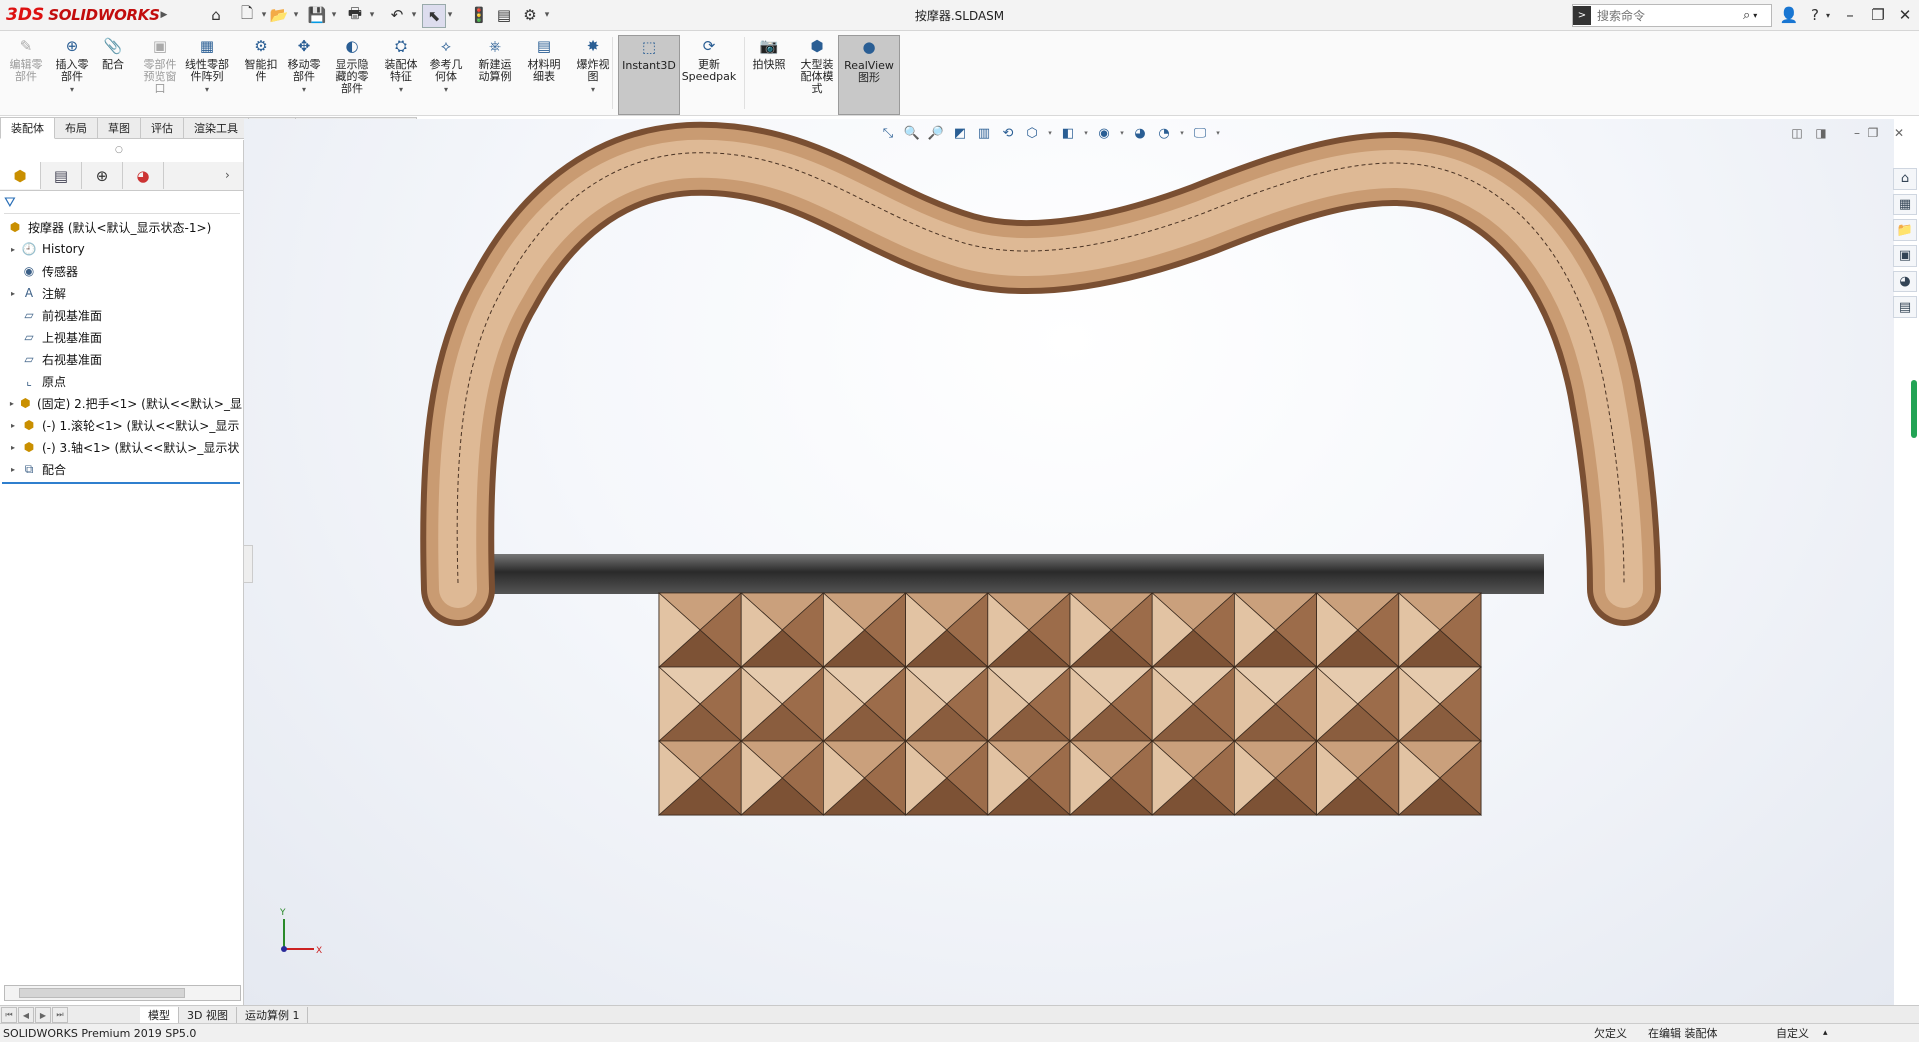 This screenshot has width=1919, height=1042. I want to click on rotate-view-icon: ⟲, so click(1008, 133).